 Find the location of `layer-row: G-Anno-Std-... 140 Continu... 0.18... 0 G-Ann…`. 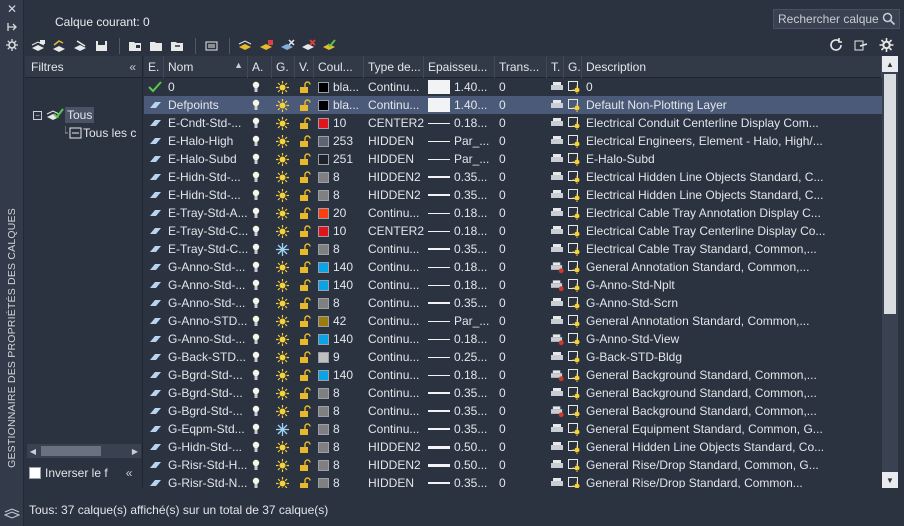

layer-row: G-Anno-Std-... 140 Continu... 0.18... 0 G-Ann… is located at coordinates (513, 285).